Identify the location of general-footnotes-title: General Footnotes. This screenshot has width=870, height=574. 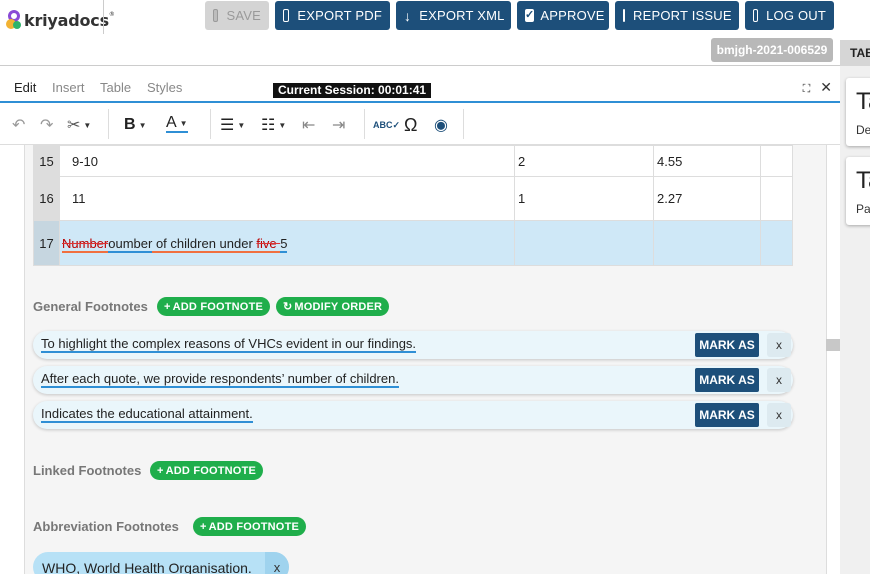
(90, 306).